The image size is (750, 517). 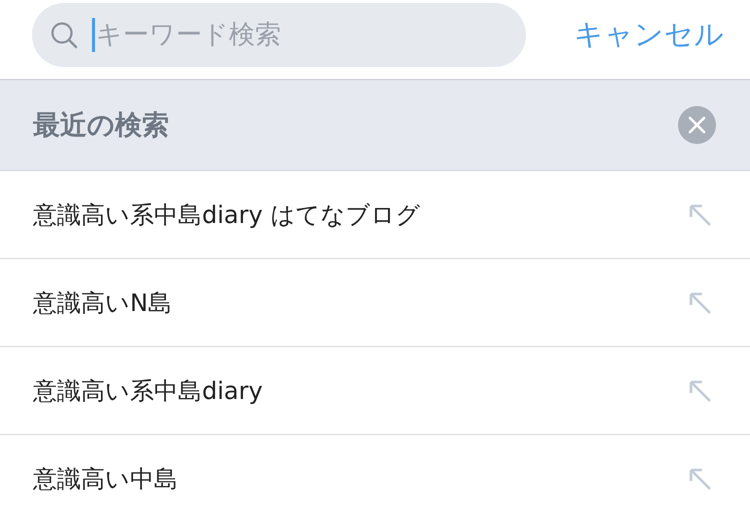 What do you see at coordinates (101, 126) in the screenshot?
I see `section-title: 最近の検索` at bounding box center [101, 126].